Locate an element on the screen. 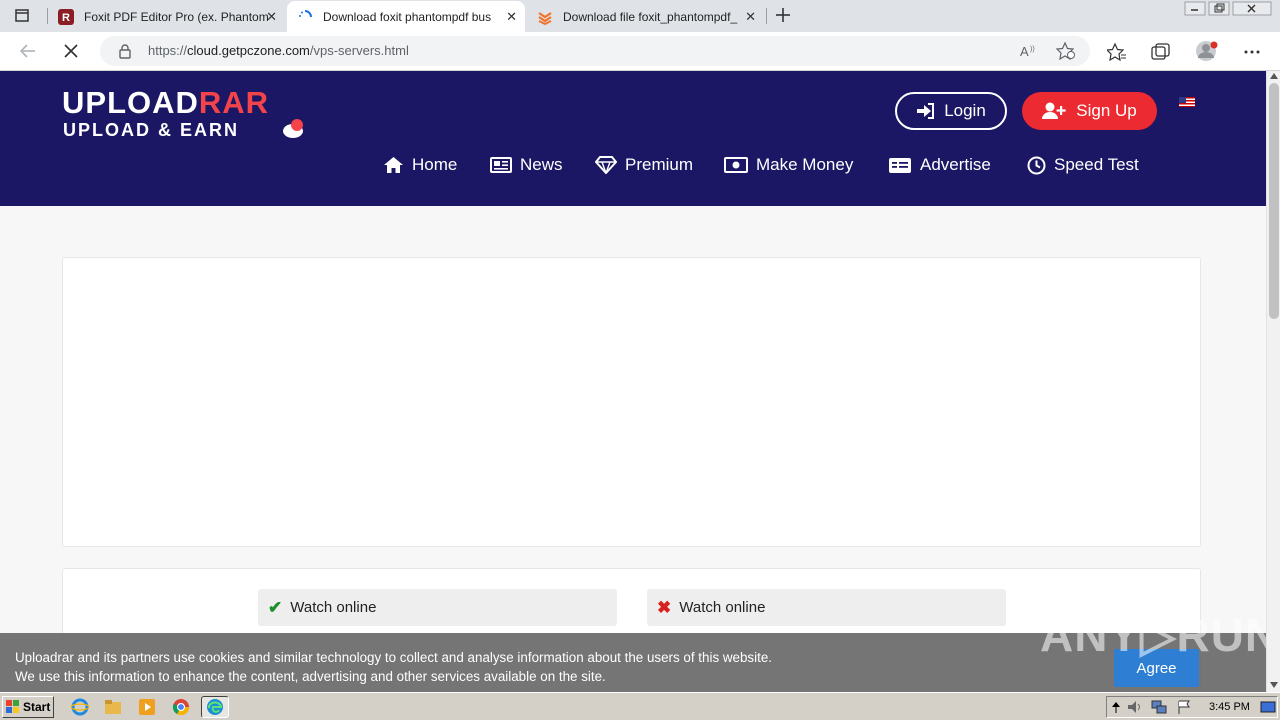 Image resolution: width=1280 pixels, height=720 pixels. ie-icon is located at coordinates (80, 707).